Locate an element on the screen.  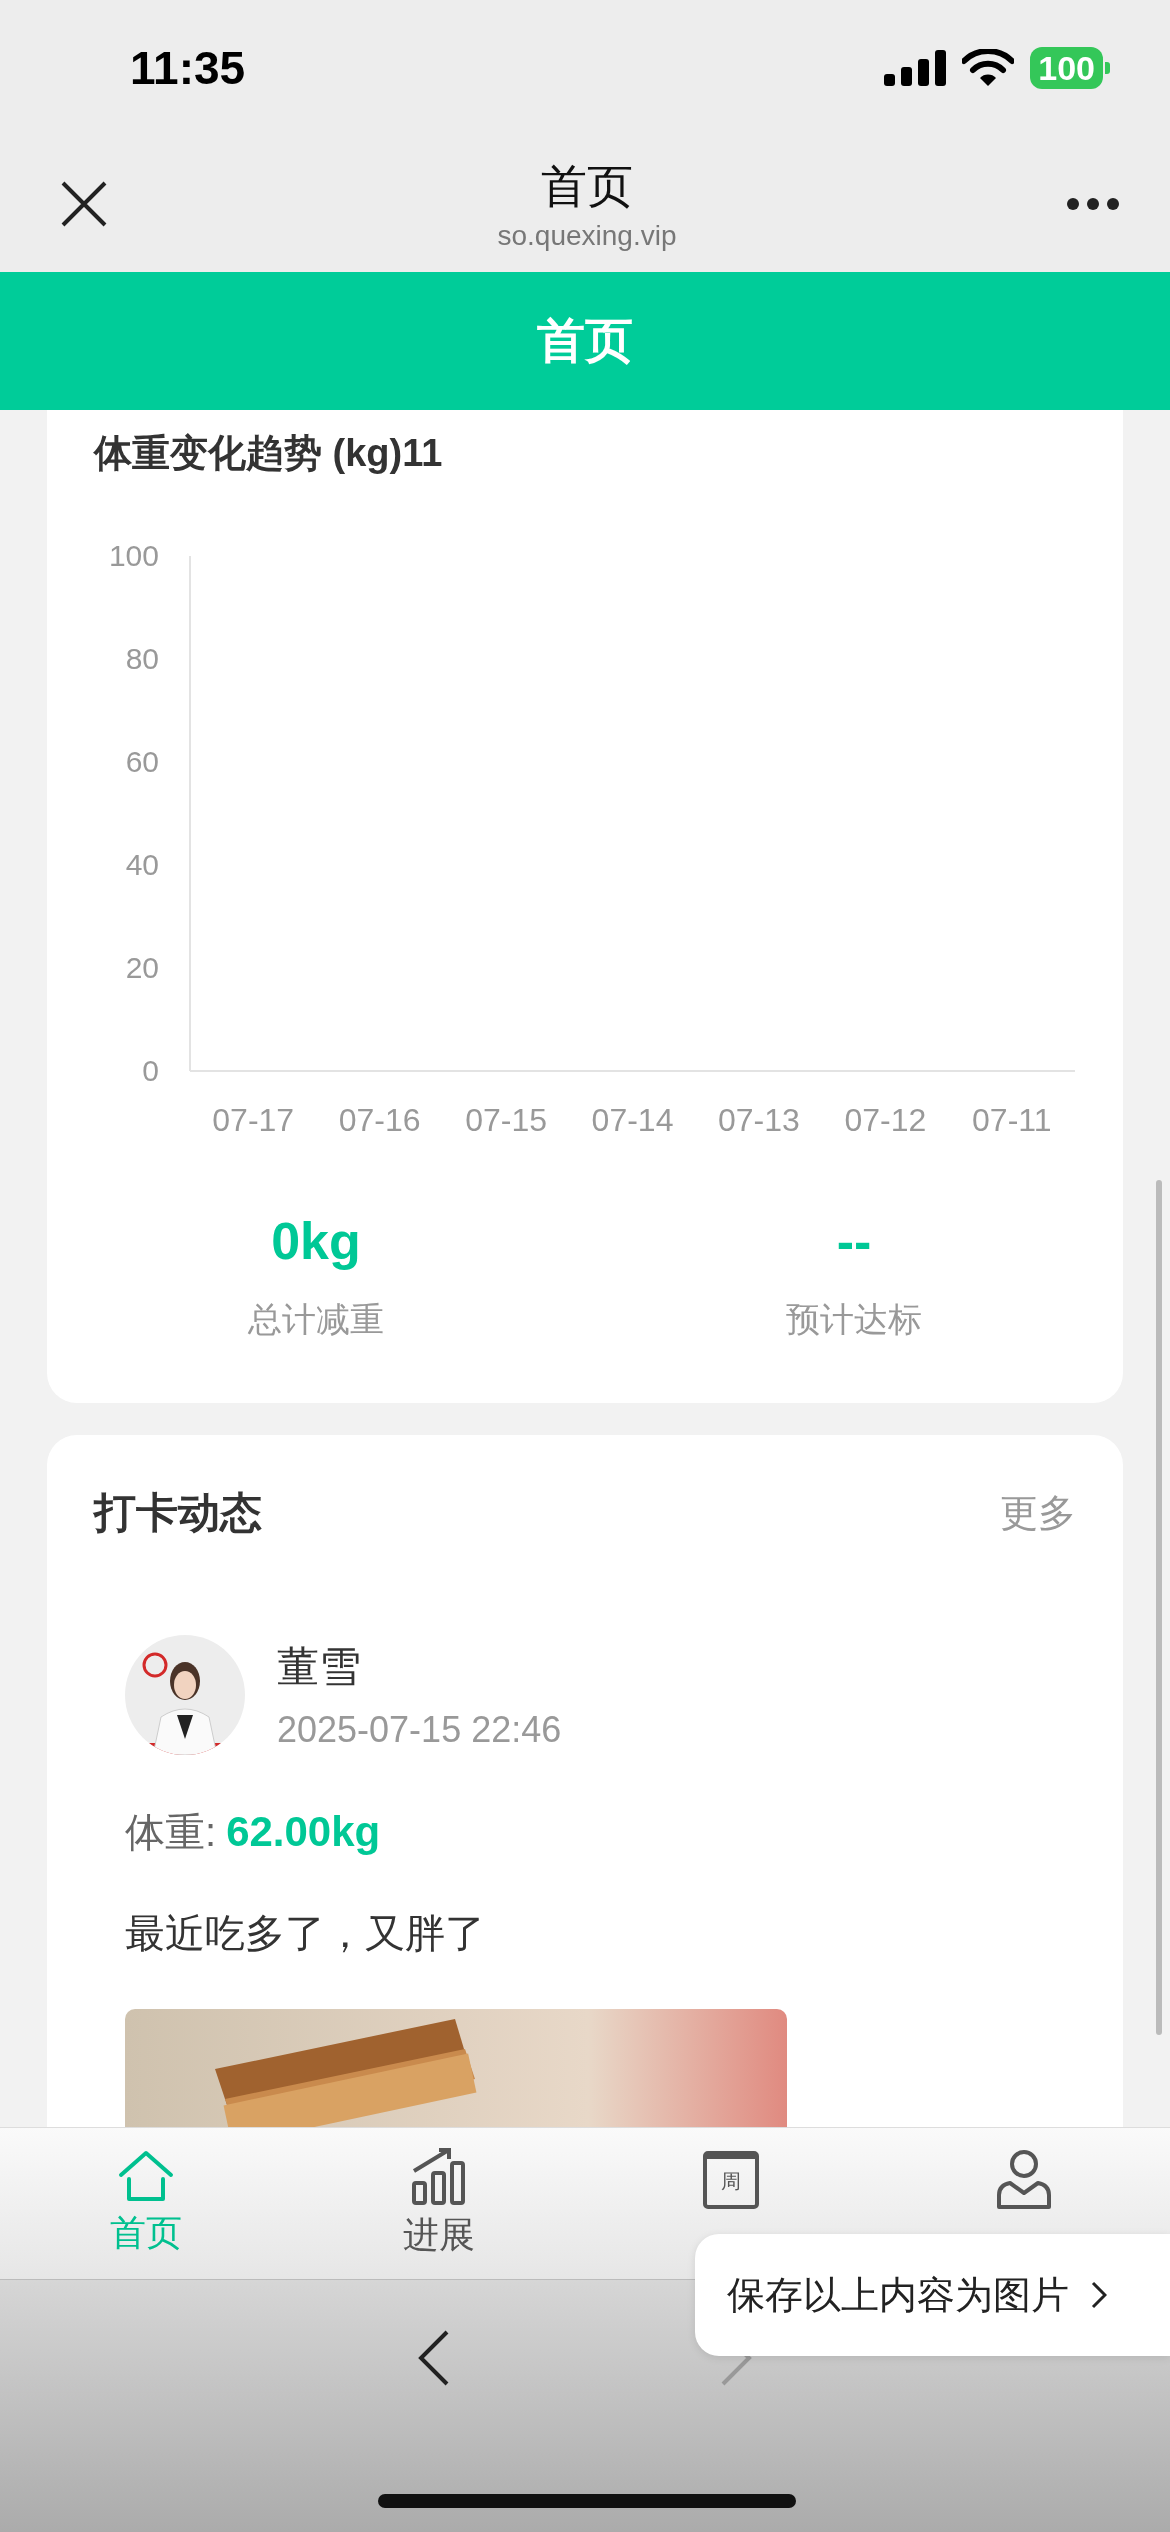
y-tick-label: 100 is located at coordinates (133, 555).